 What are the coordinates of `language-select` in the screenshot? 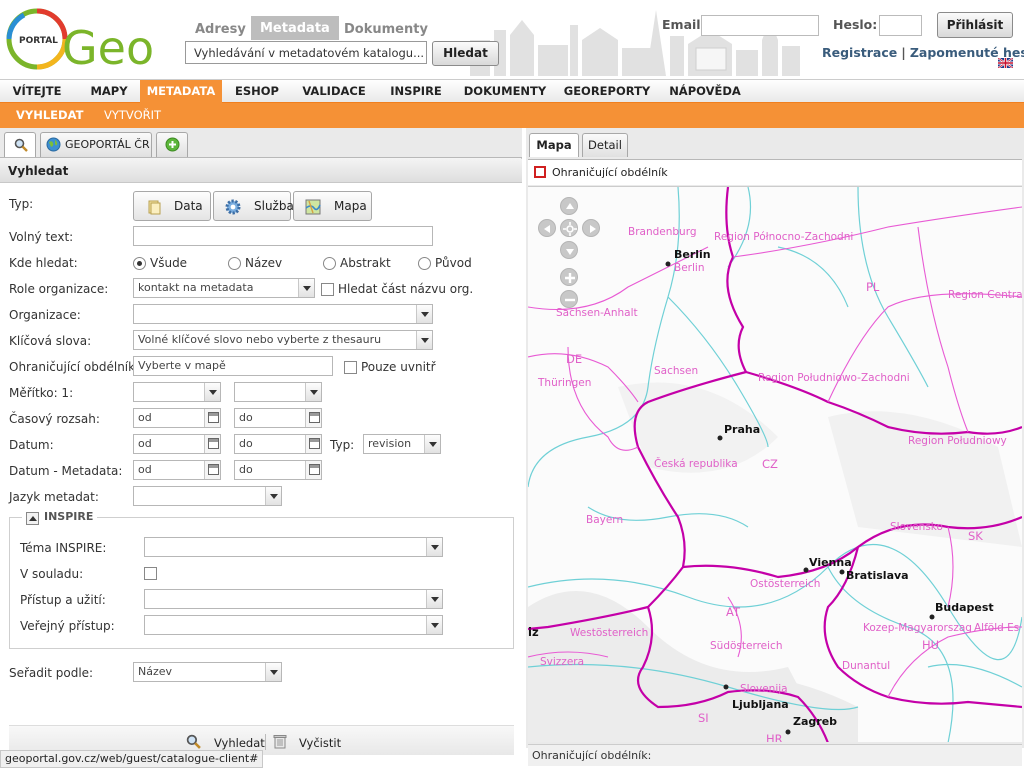 It's located at (207, 496).